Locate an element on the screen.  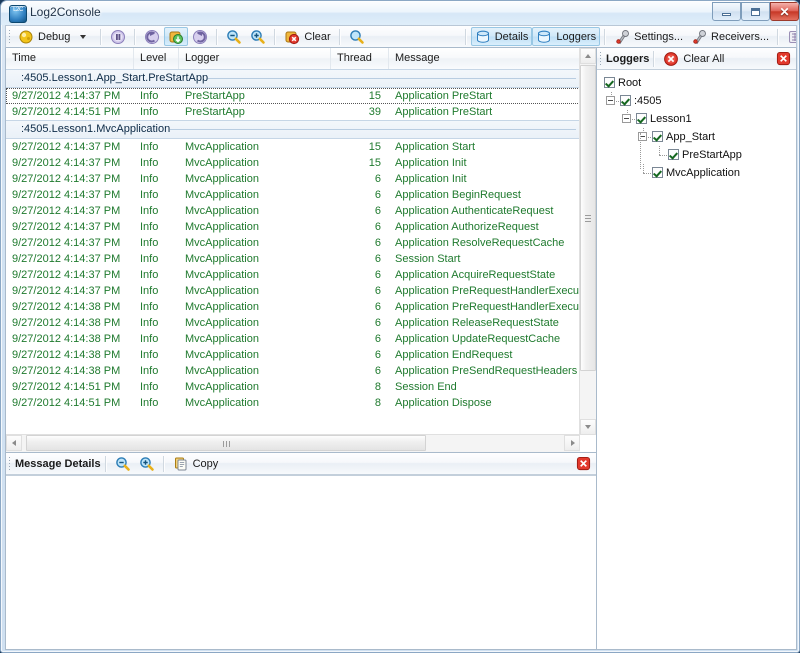
maximize-button is located at coordinates (755, 11).